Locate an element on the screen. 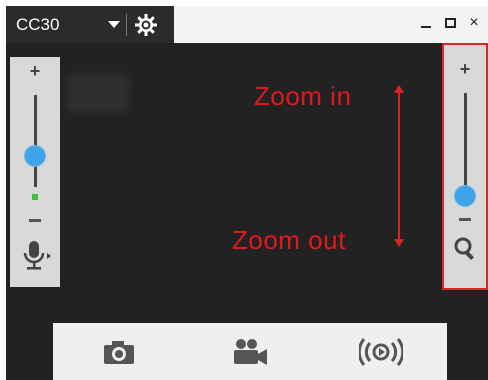  microphone-icon is located at coordinates (37, 256).